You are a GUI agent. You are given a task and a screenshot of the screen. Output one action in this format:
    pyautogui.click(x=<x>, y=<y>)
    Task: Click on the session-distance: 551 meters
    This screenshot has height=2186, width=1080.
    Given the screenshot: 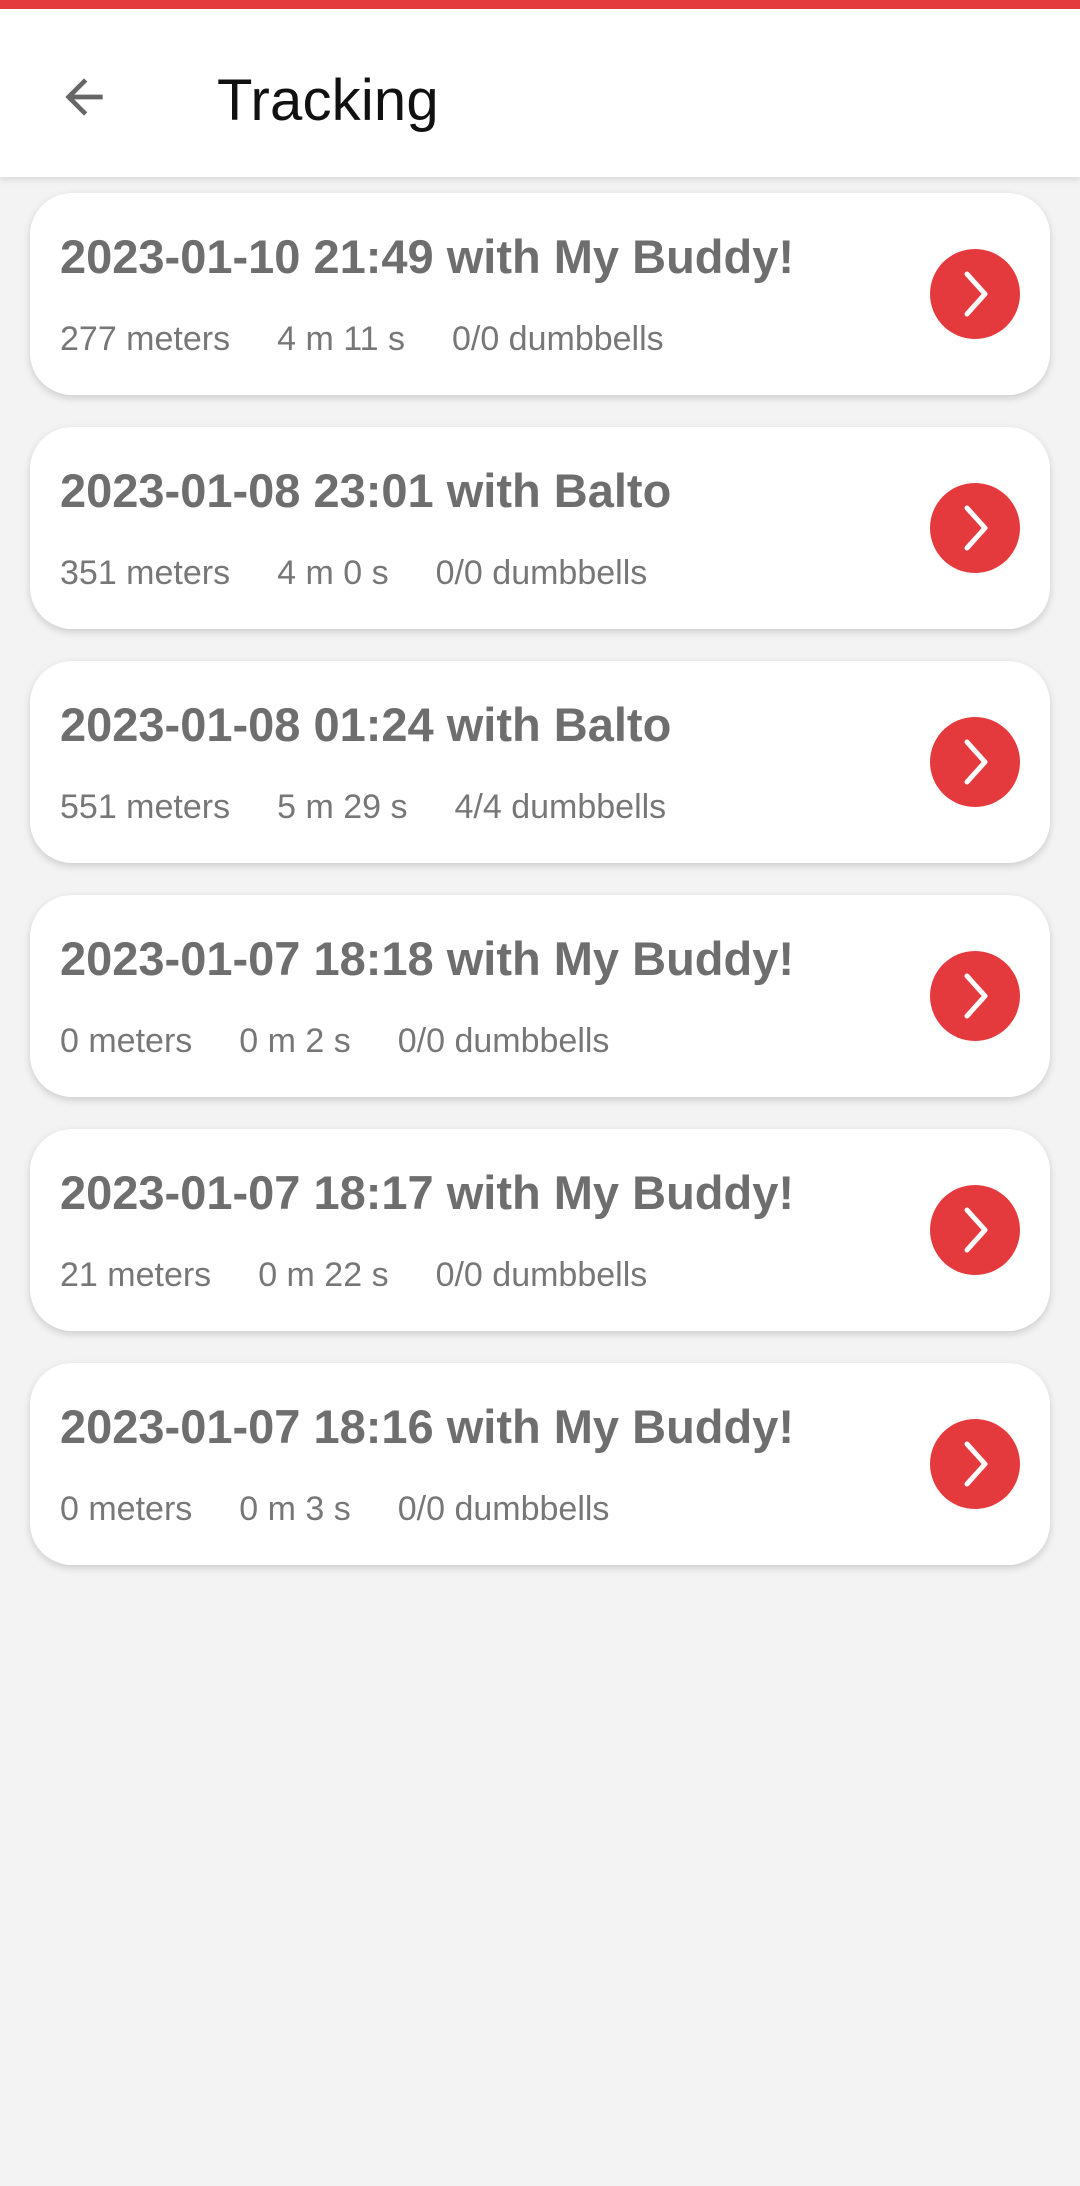 What is the action you would take?
    pyautogui.click(x=145, y=807)
    